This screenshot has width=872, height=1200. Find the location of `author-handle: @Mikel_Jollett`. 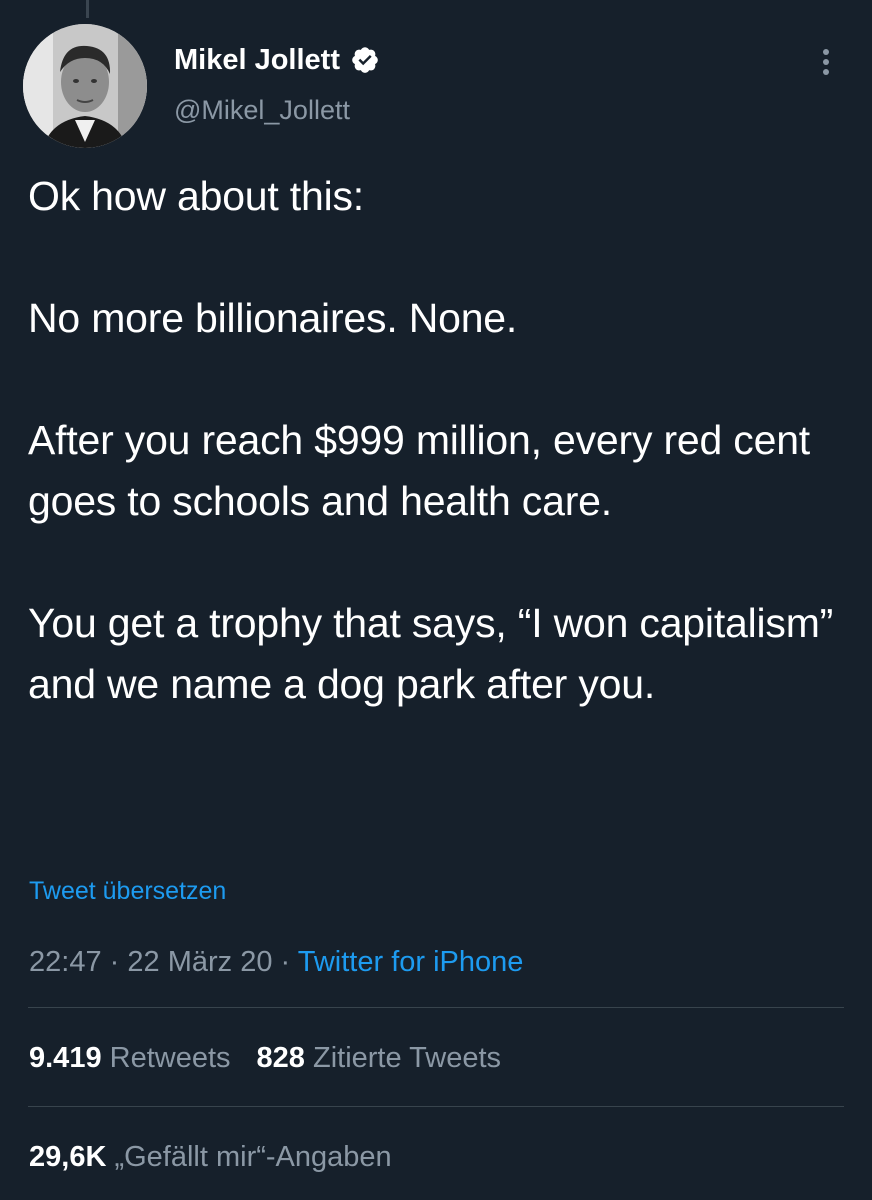

author-handle: @Mikel_Jollett is located at coordinates (262, 110).